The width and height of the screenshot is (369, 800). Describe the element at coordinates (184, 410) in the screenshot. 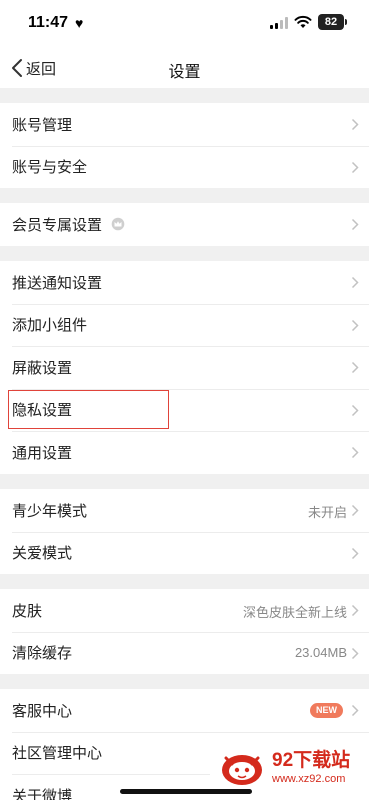

I see `settings-row-privacy-settings: 隐私设置` at that location.